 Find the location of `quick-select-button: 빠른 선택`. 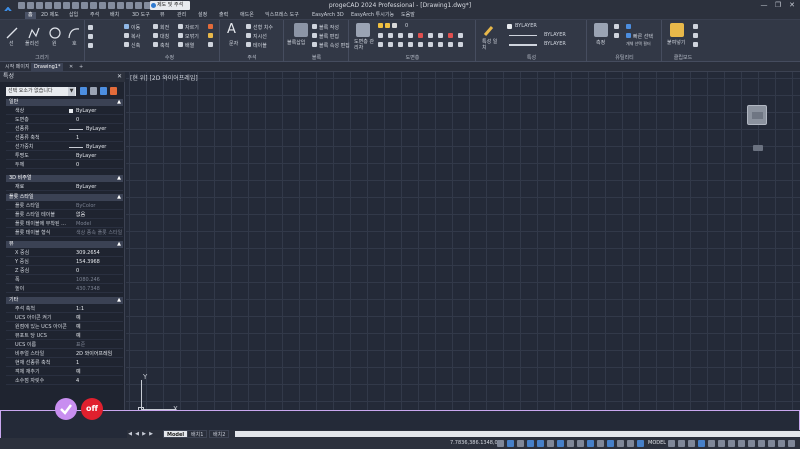

quick-select-button: 빠른 선택 is located at coordinates (643, 36).